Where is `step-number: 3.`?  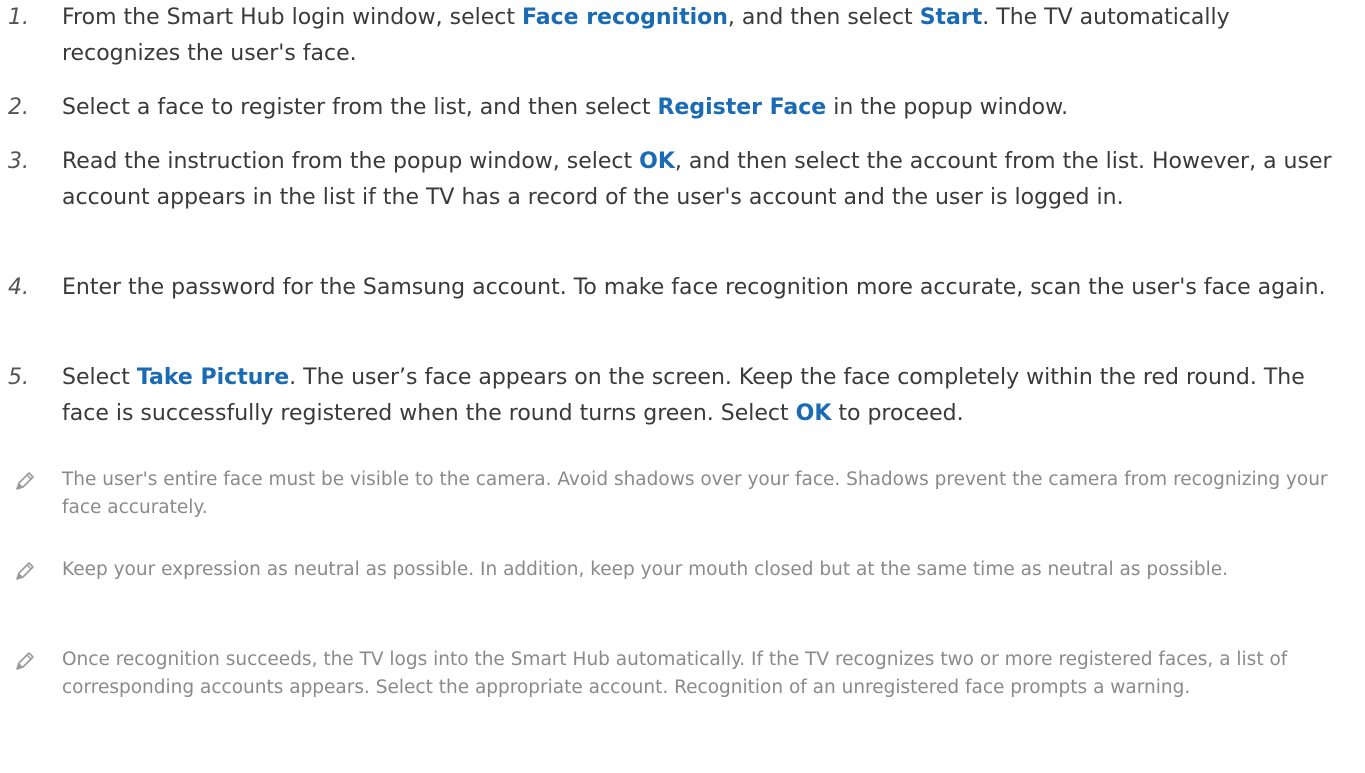 step-number: 3. is located at coordinates (18, 161).